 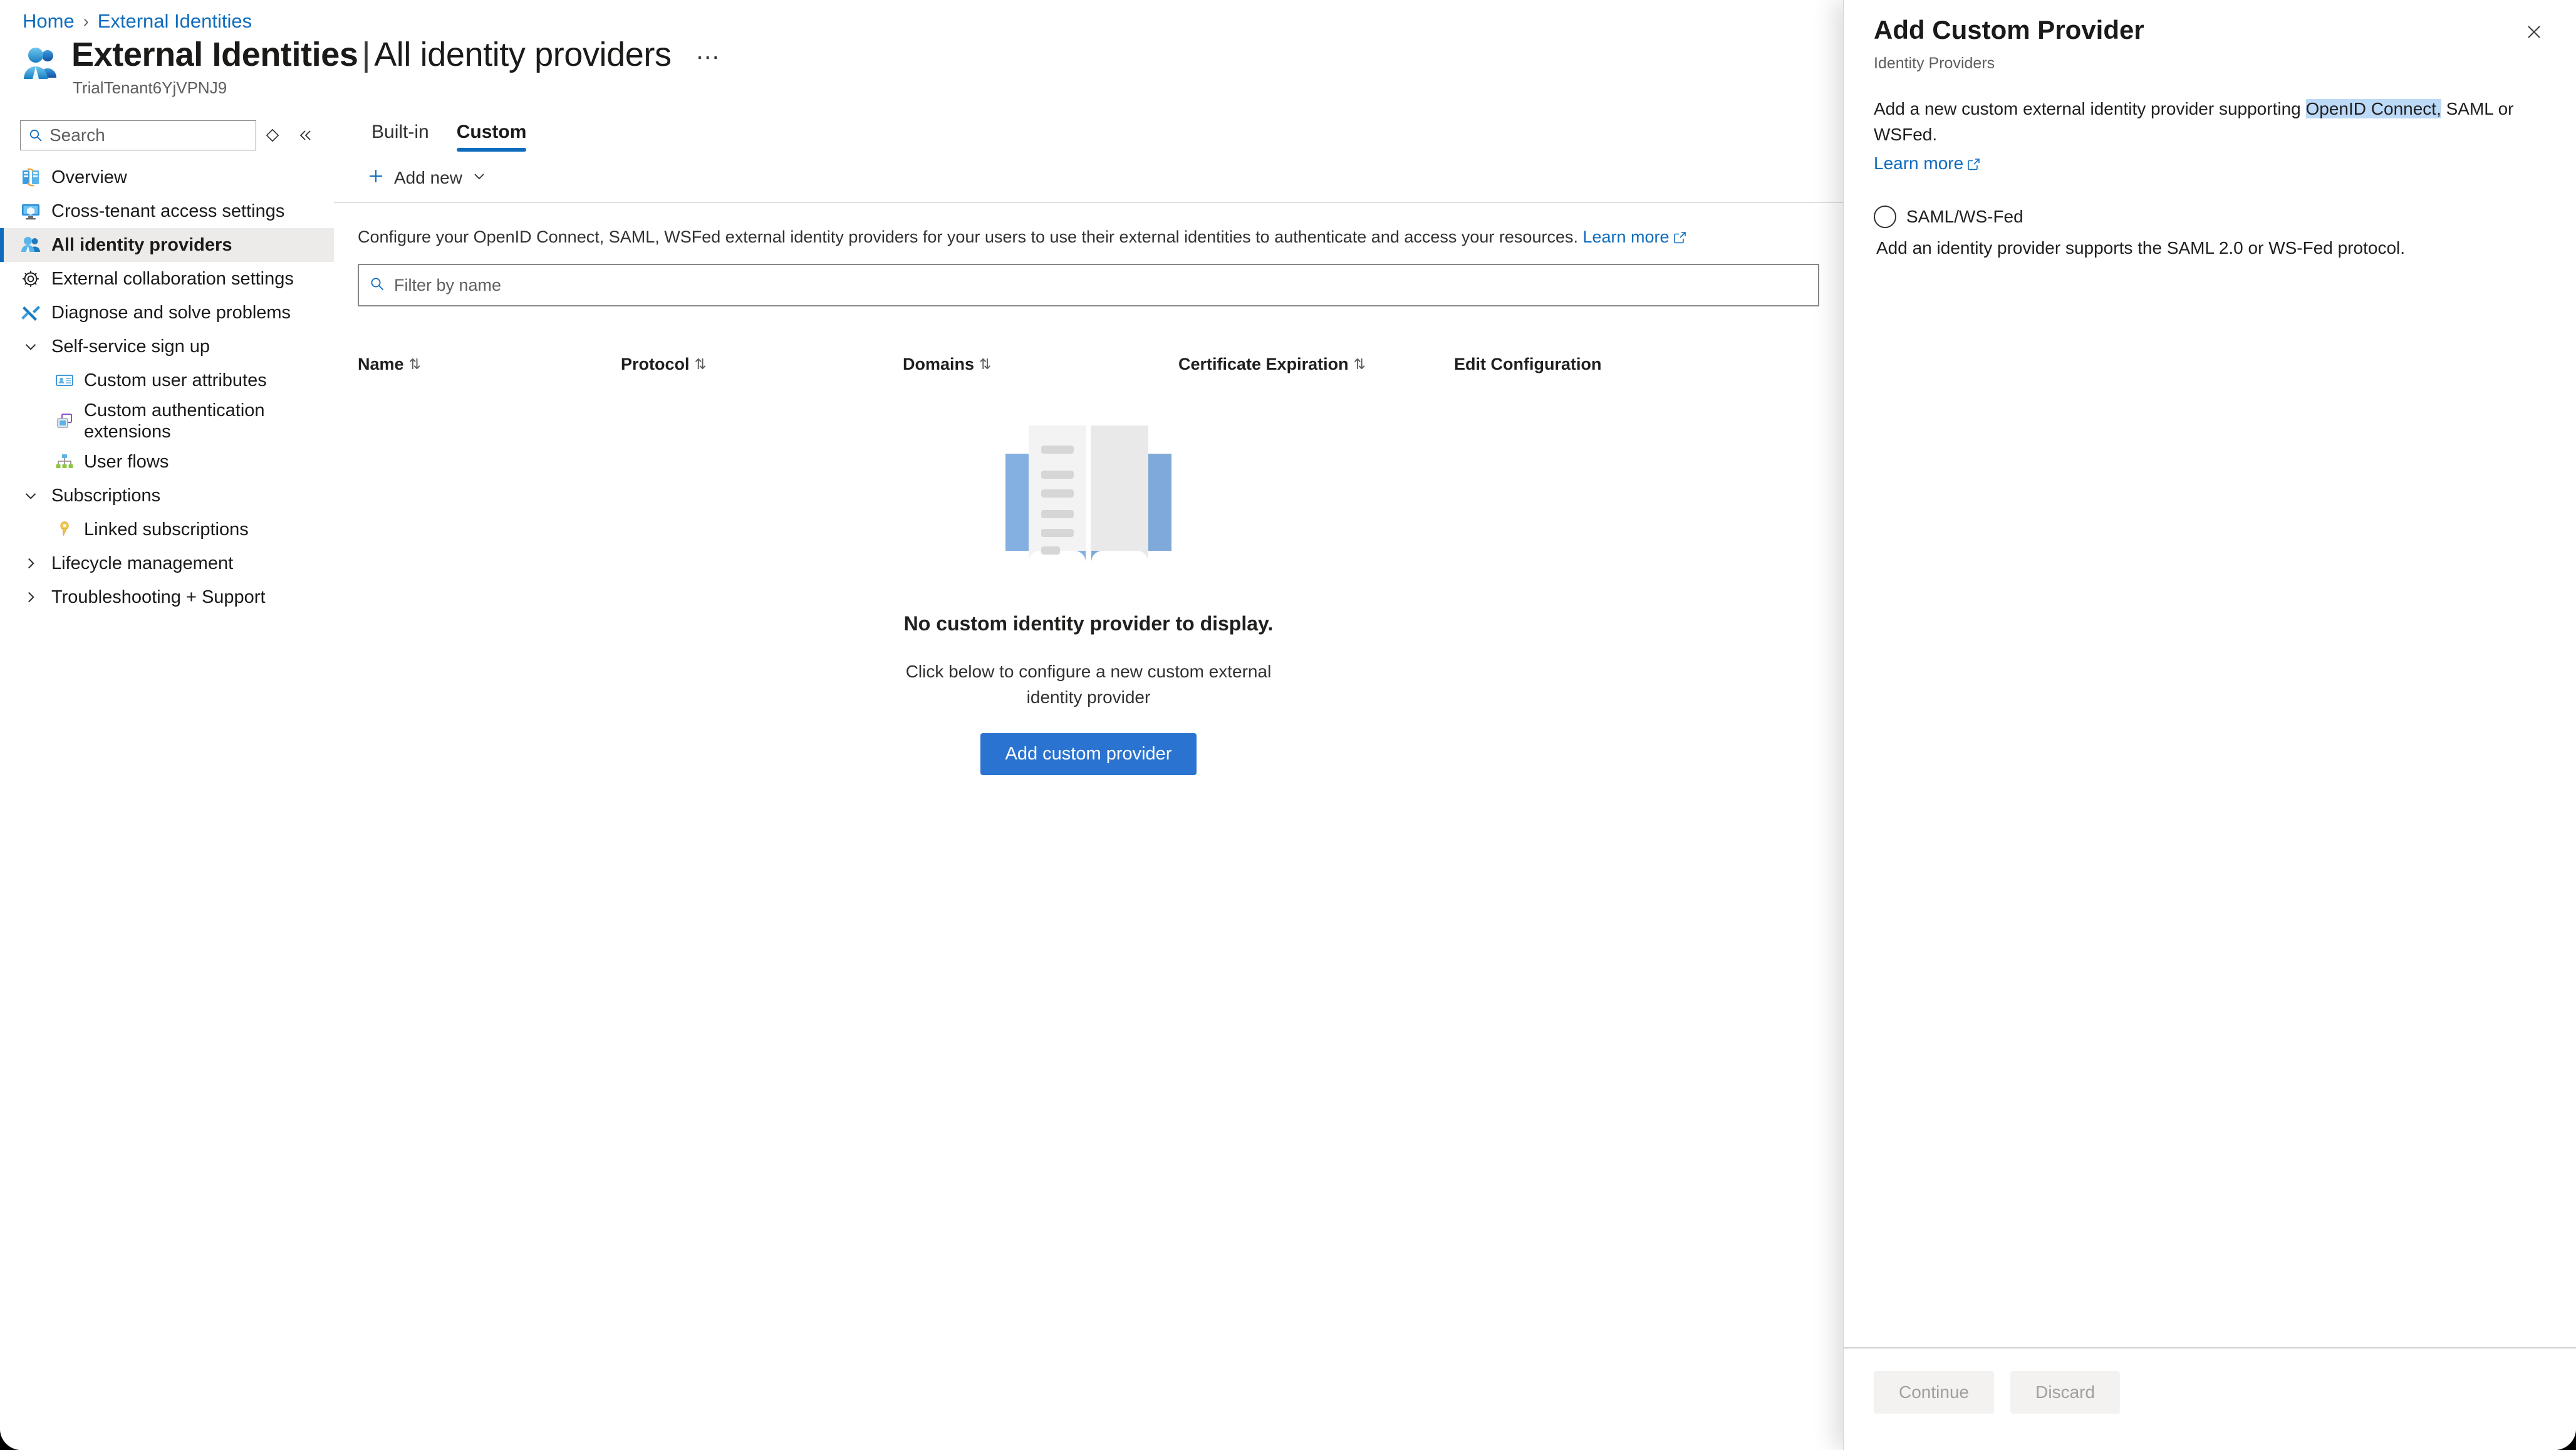 What do you see at coordinates (2065, 1392) in the screenshot?
I see `discard-button: Discard` at bounding box center [2065, 1392].